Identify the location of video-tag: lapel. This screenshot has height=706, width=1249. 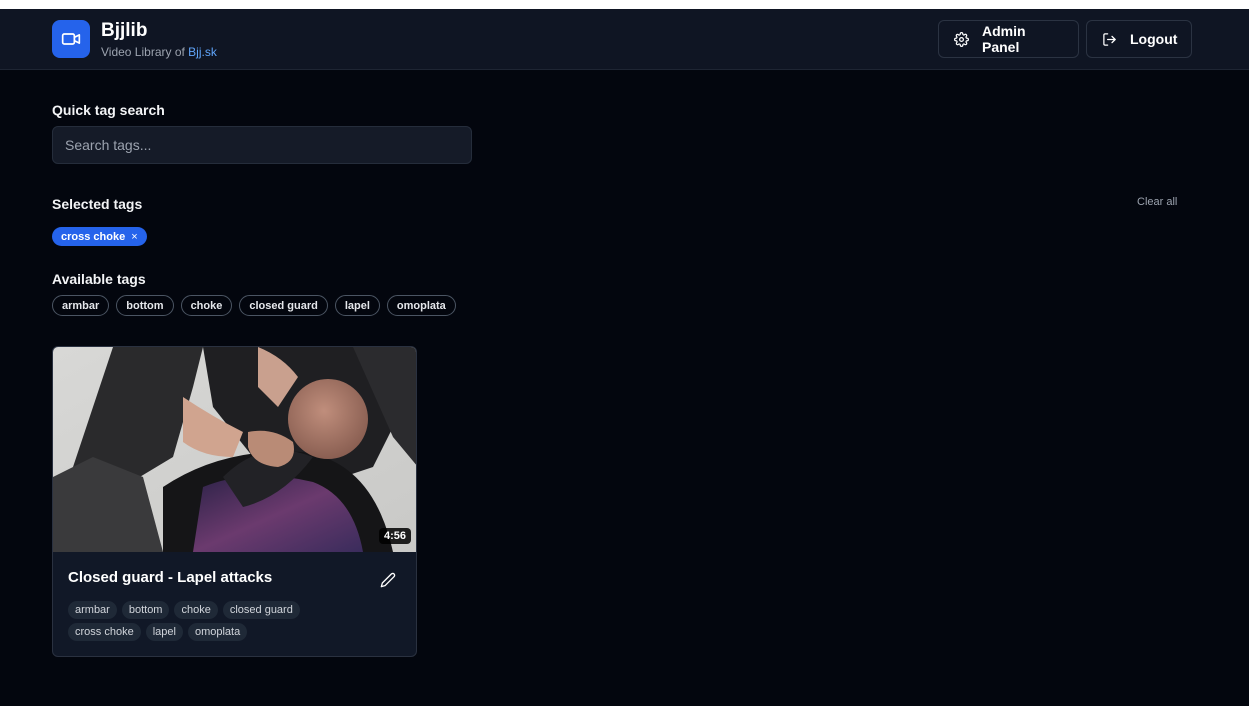
(164, 632).